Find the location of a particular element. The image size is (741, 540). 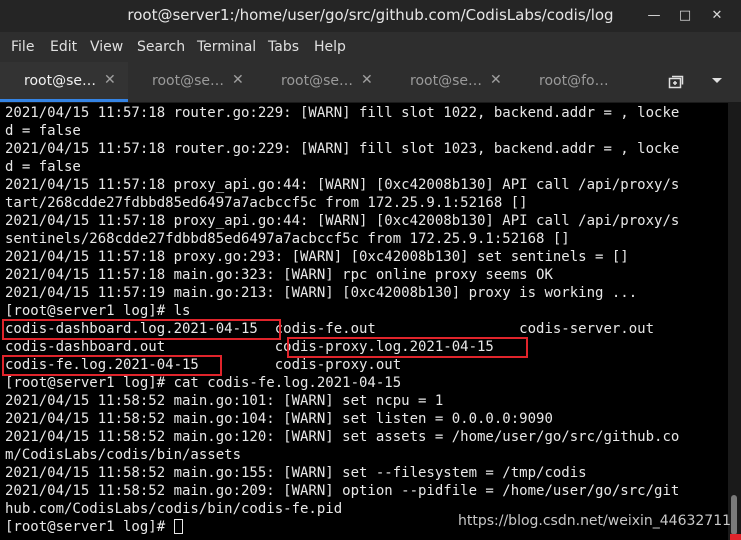

menu-bar: File Edit View Search Terminal Tabs Help is located at coordinates (370, 47).